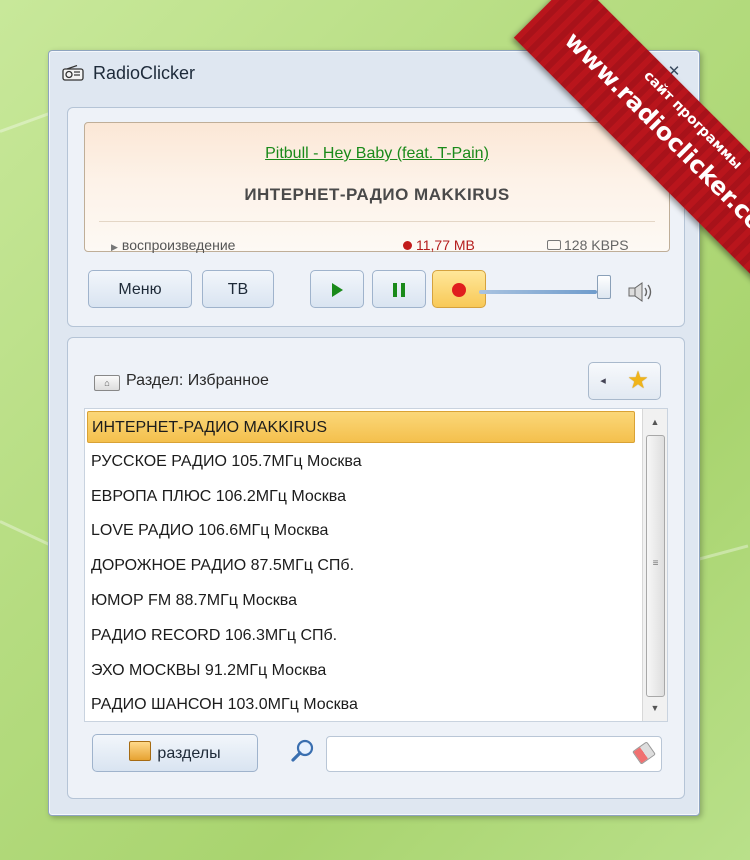 Image resolution: width=750 pixels, height=860 pixels. What do you see at coordinates (197, 380) in the screenshot?
I see `section-label: Раздел: Избранное` at bounding box center [197, 380].